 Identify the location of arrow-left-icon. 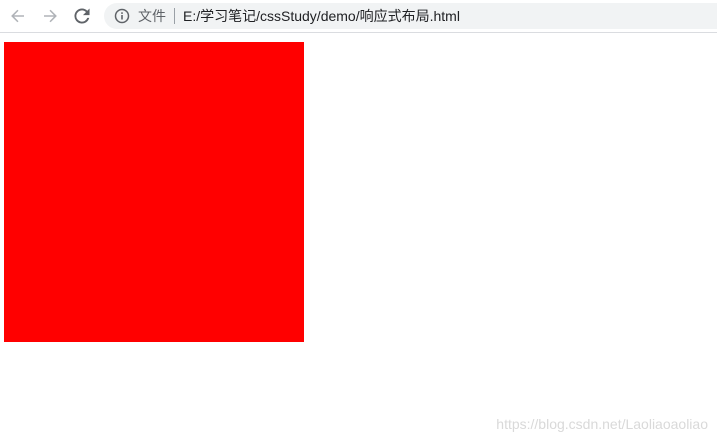
(18, 16).